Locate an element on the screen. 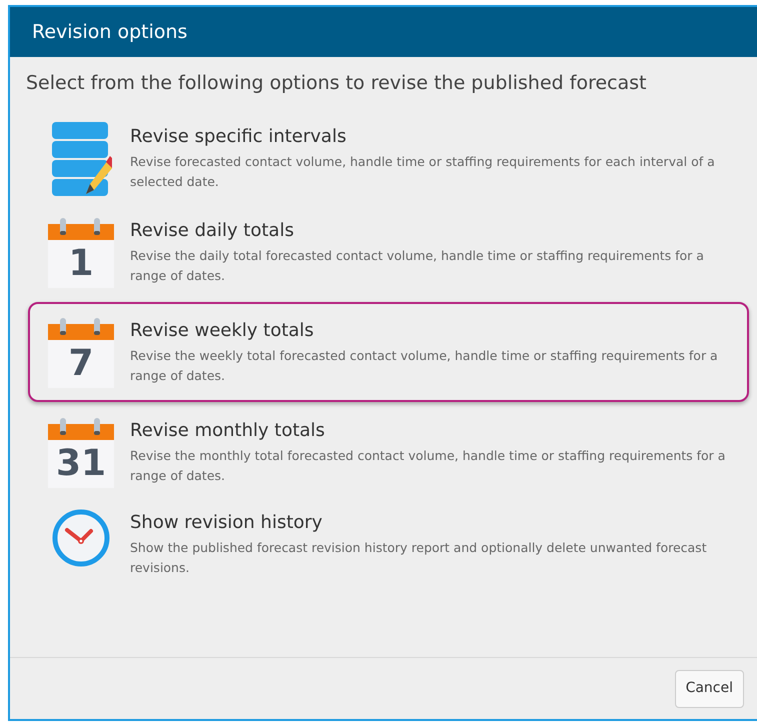  calendar-day: 7 is located at coordinates (81, 364).